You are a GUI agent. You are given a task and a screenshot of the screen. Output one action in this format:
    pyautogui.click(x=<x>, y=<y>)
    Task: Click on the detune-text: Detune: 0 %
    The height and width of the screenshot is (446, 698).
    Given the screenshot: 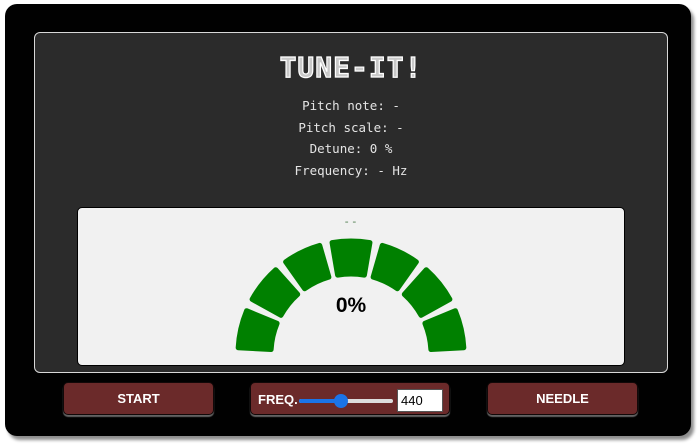 What is the action you would take?
    pyautogui.click(x=351, y=149)
    